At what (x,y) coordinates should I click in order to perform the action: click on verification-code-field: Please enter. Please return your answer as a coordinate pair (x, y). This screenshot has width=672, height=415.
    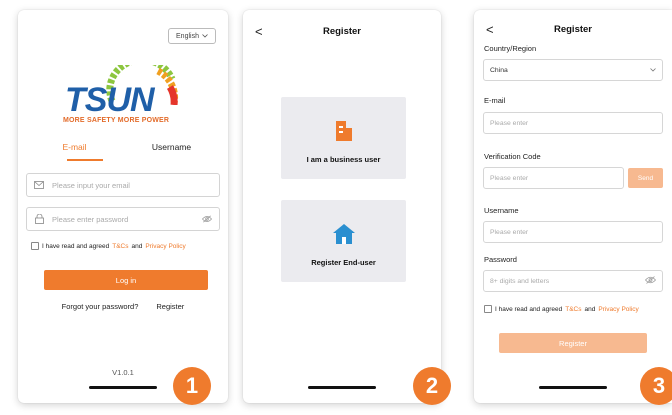
    Looking at the image, I should click on (553, 178).